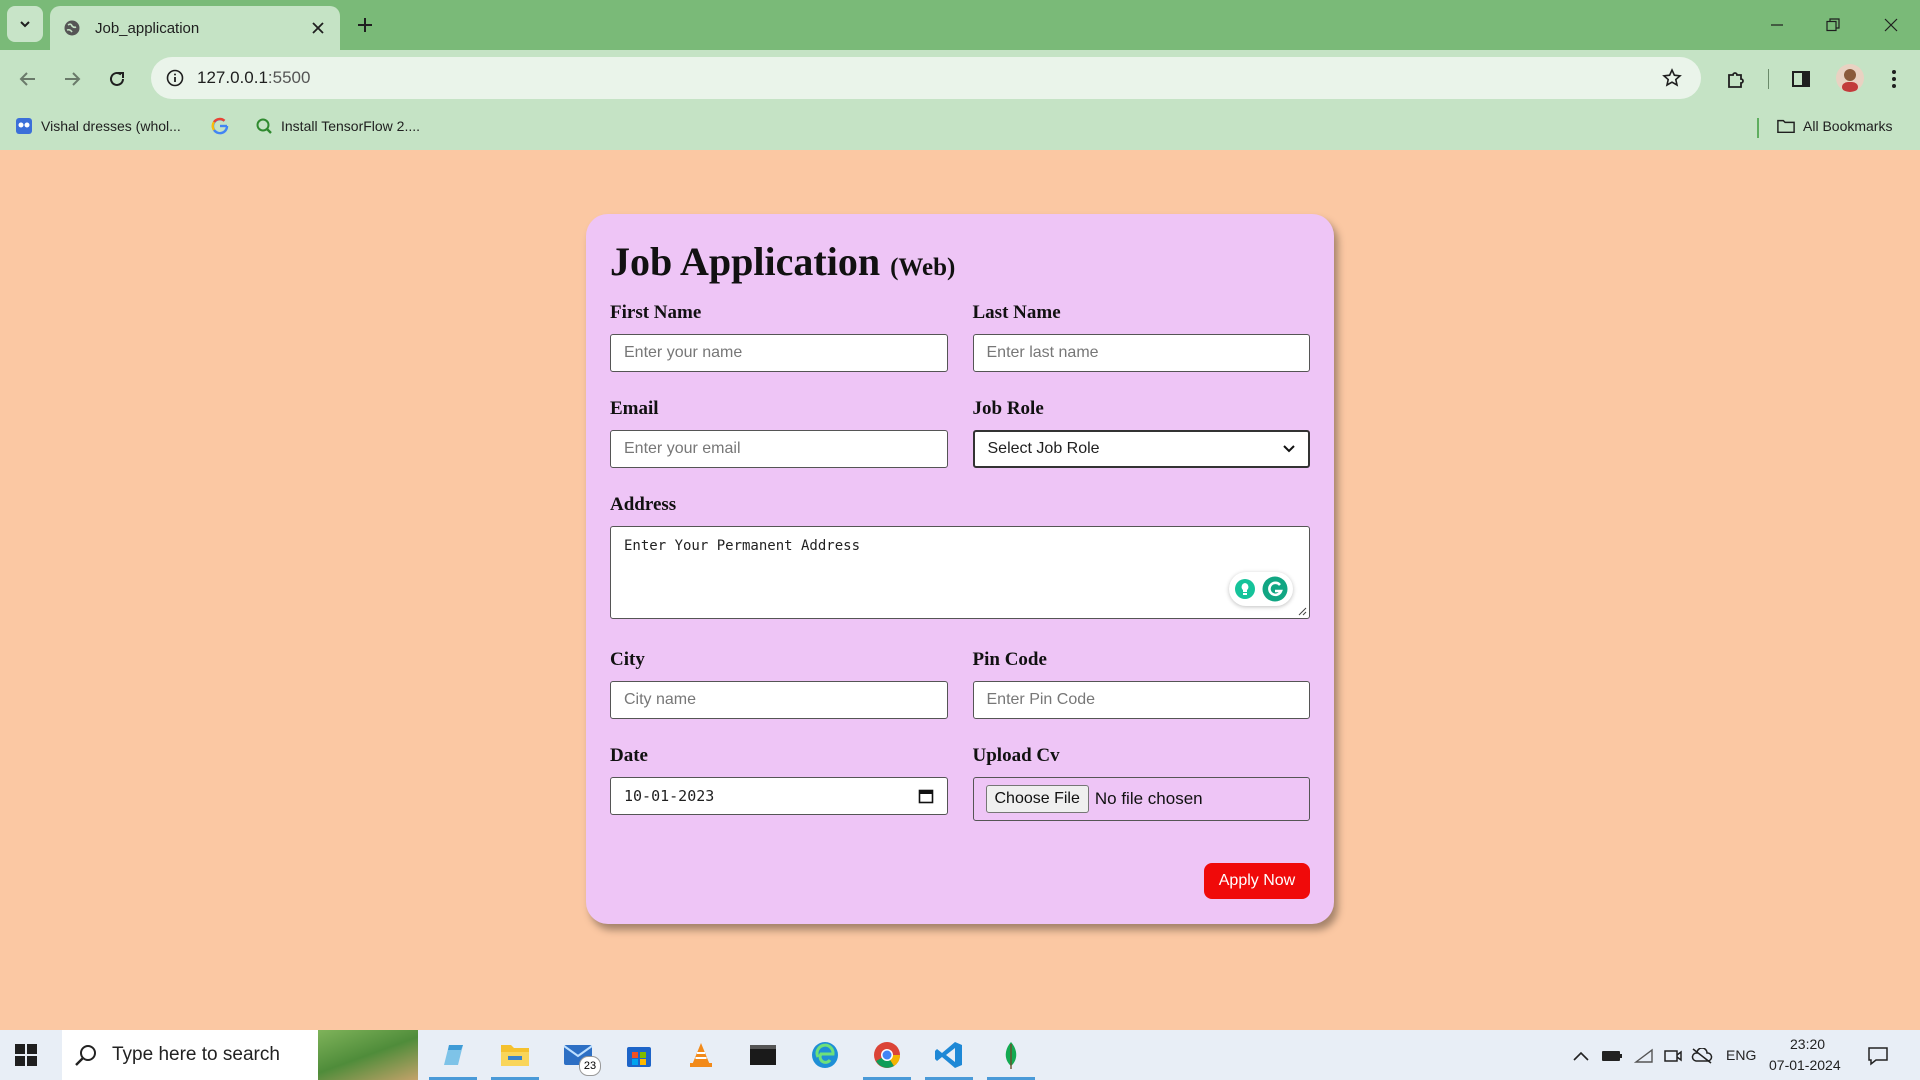 This screenshot has width=1920, height=1080. Describe the element at coordinates (26, 1055) in the screenshot. I see `windows-start-icon` at that location.